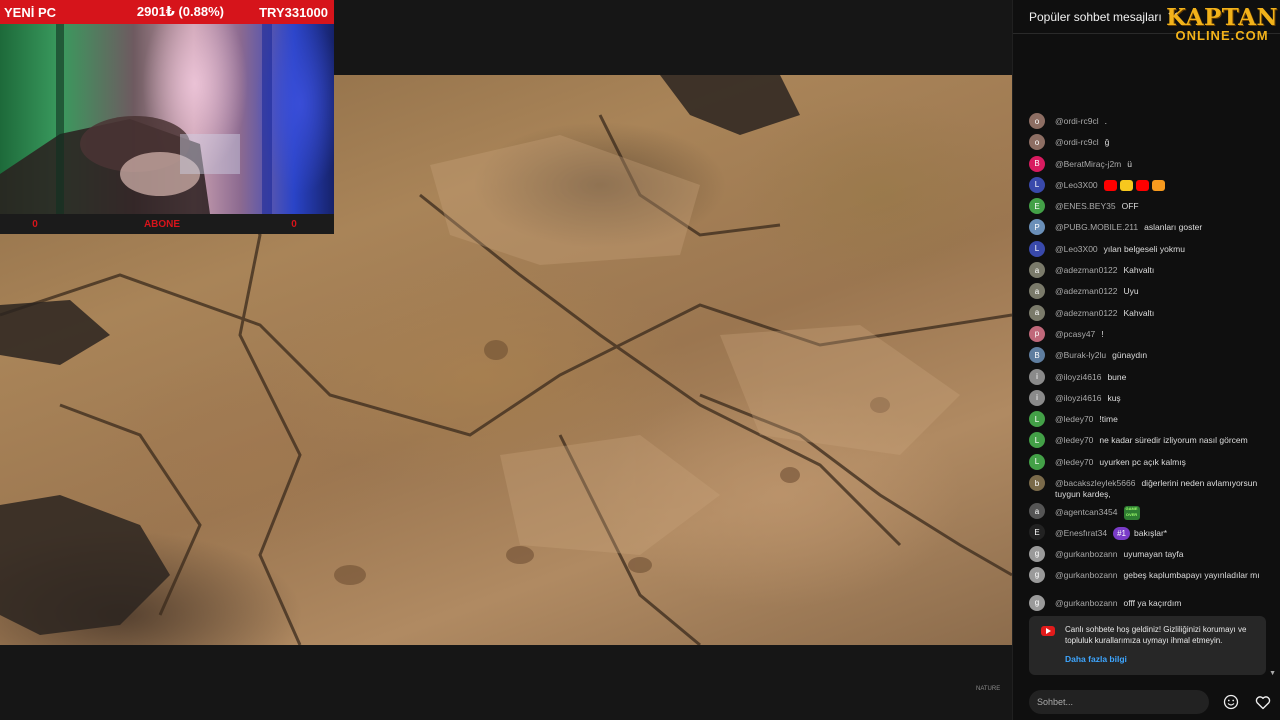 The width and height of the screenshot is (1280, 720). I want to click on chat-message-text: aslanları goster, so click(1173, 227).